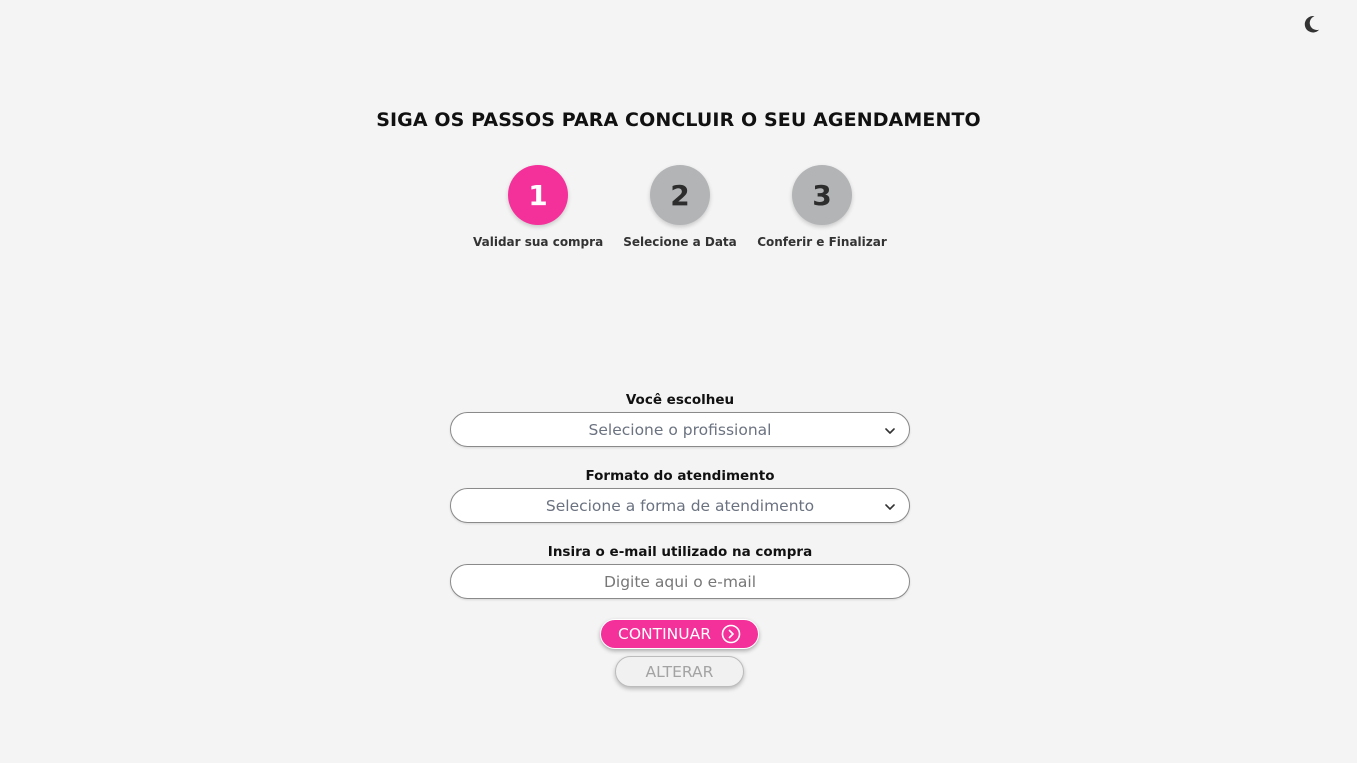 This screenshot has width=1357, height=763. What do you see at coordinates (1311, 24) in the screenshot?
I see `moon-icon` at bounding box center [1311, 24].